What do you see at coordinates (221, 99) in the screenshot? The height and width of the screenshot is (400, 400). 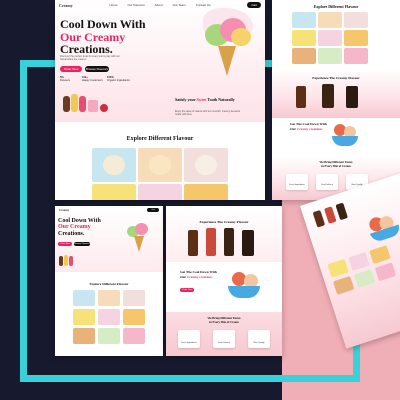 I see `promo-title-end: Tooth Naturally` at bounding box center [221, 99].